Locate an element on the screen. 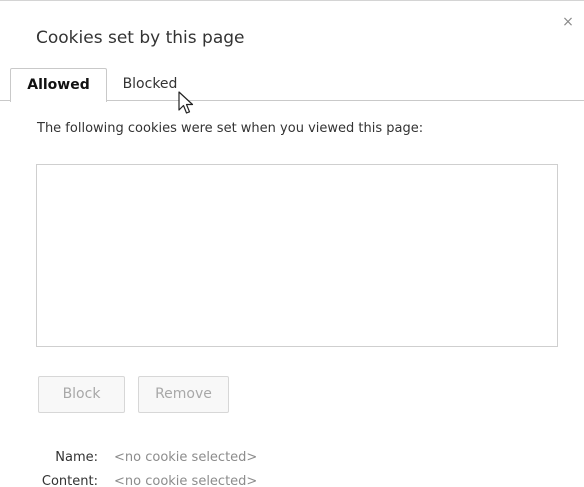 Image resolution: width=584 pixels, height=487 pixels. cookie-name-row: Name: <no cookie selected> is located at coordinates (292, 458).